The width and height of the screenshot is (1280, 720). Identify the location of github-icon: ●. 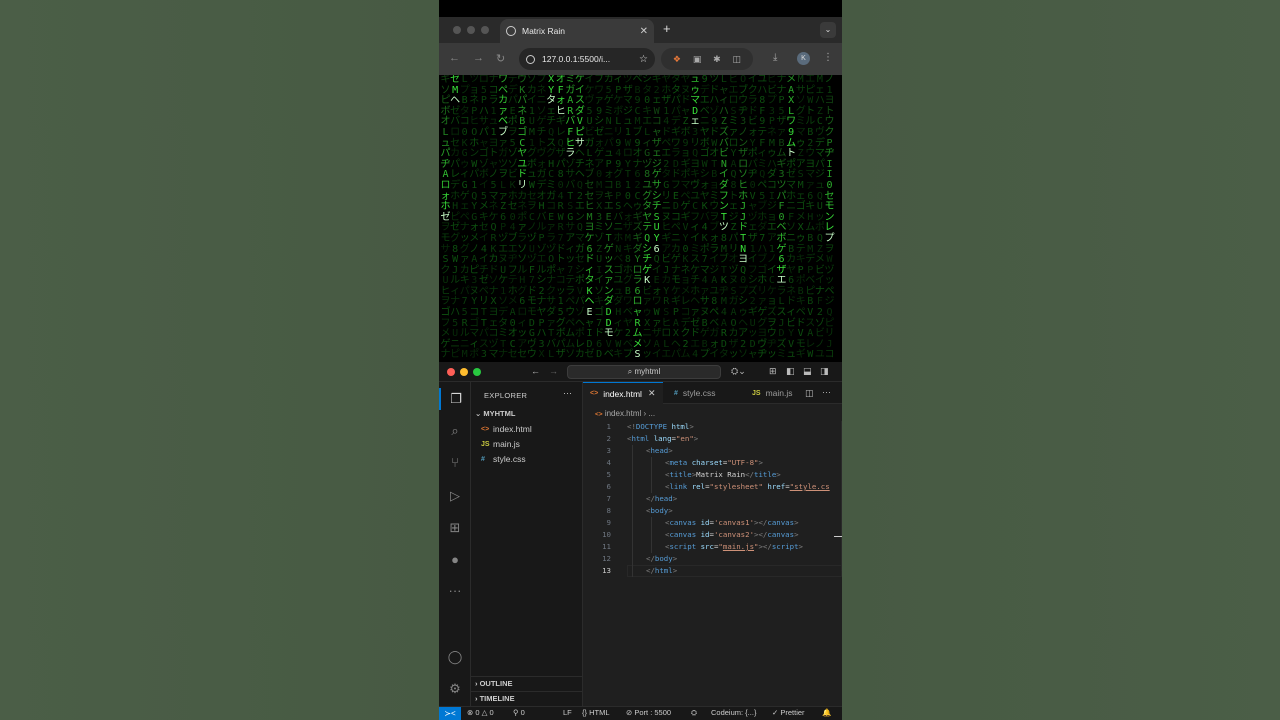
(455, 560).